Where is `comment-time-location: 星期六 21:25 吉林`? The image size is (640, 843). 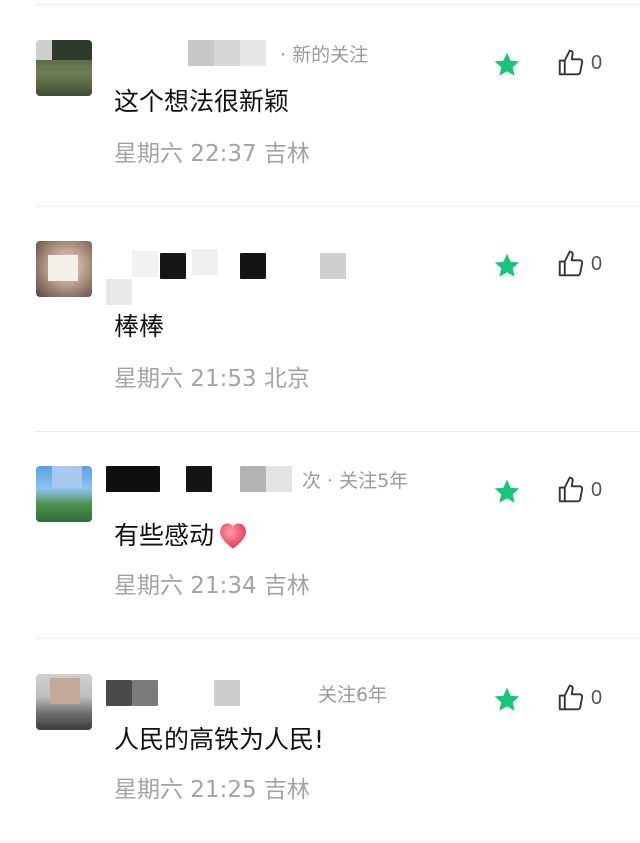 comment-time-location: 星期六 21:25 吉林 is located at coordinates (212, 790).